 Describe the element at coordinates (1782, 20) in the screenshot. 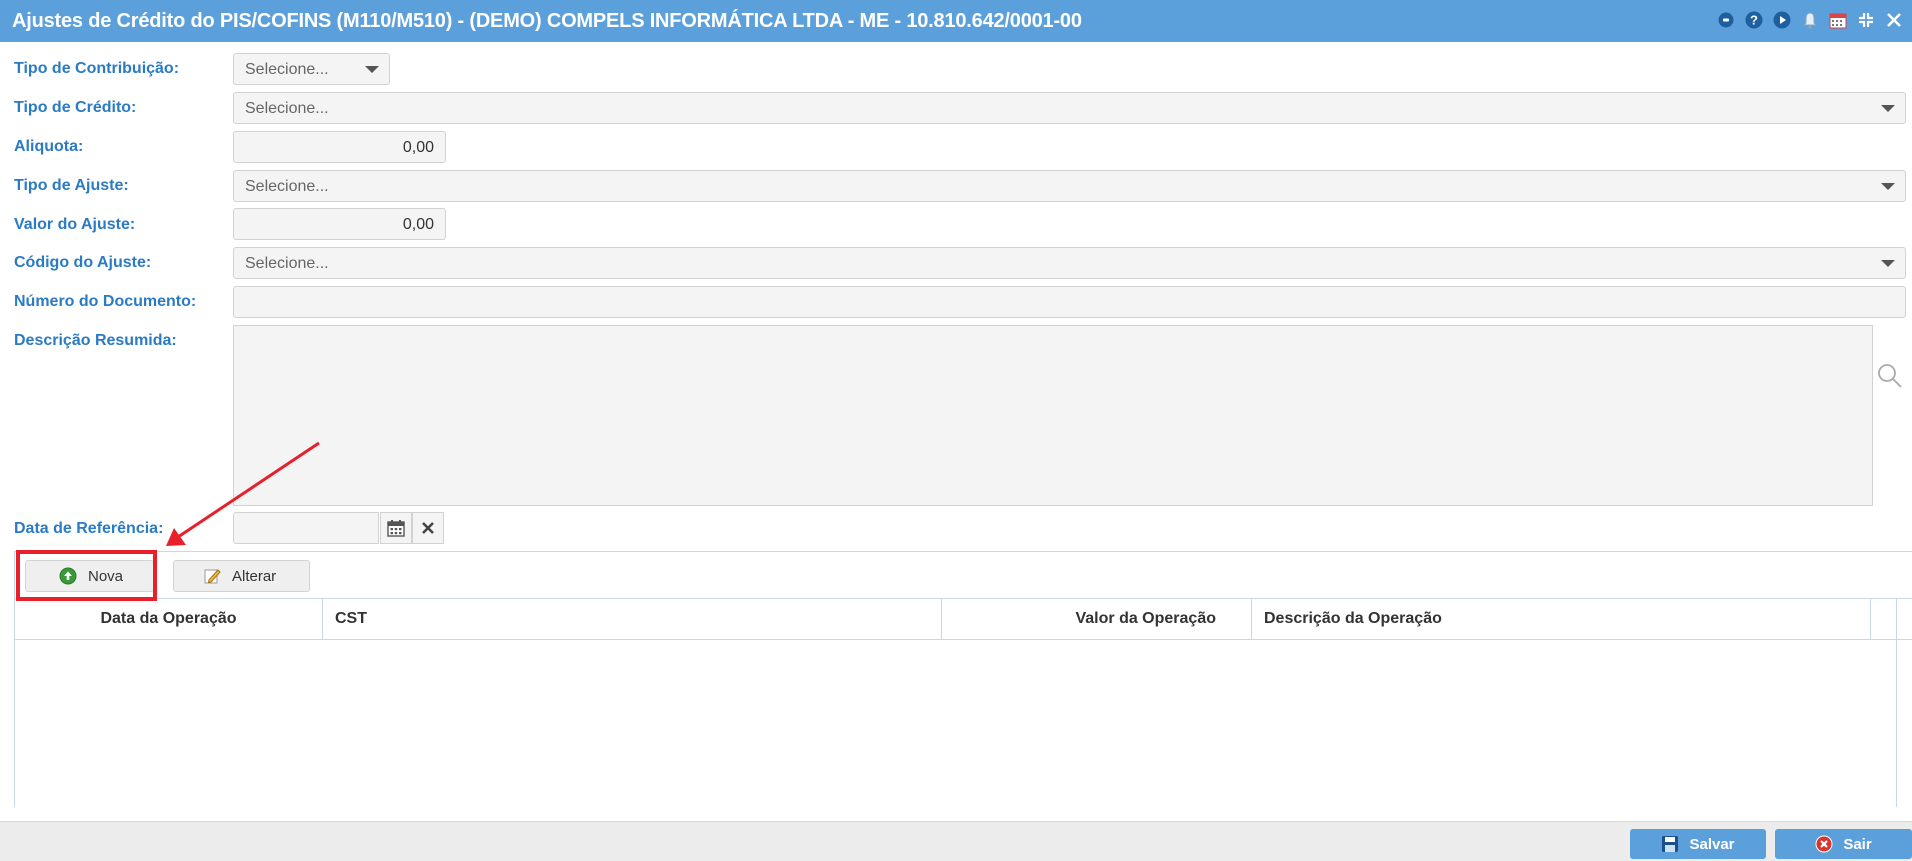

I see `play-icon` at that location.